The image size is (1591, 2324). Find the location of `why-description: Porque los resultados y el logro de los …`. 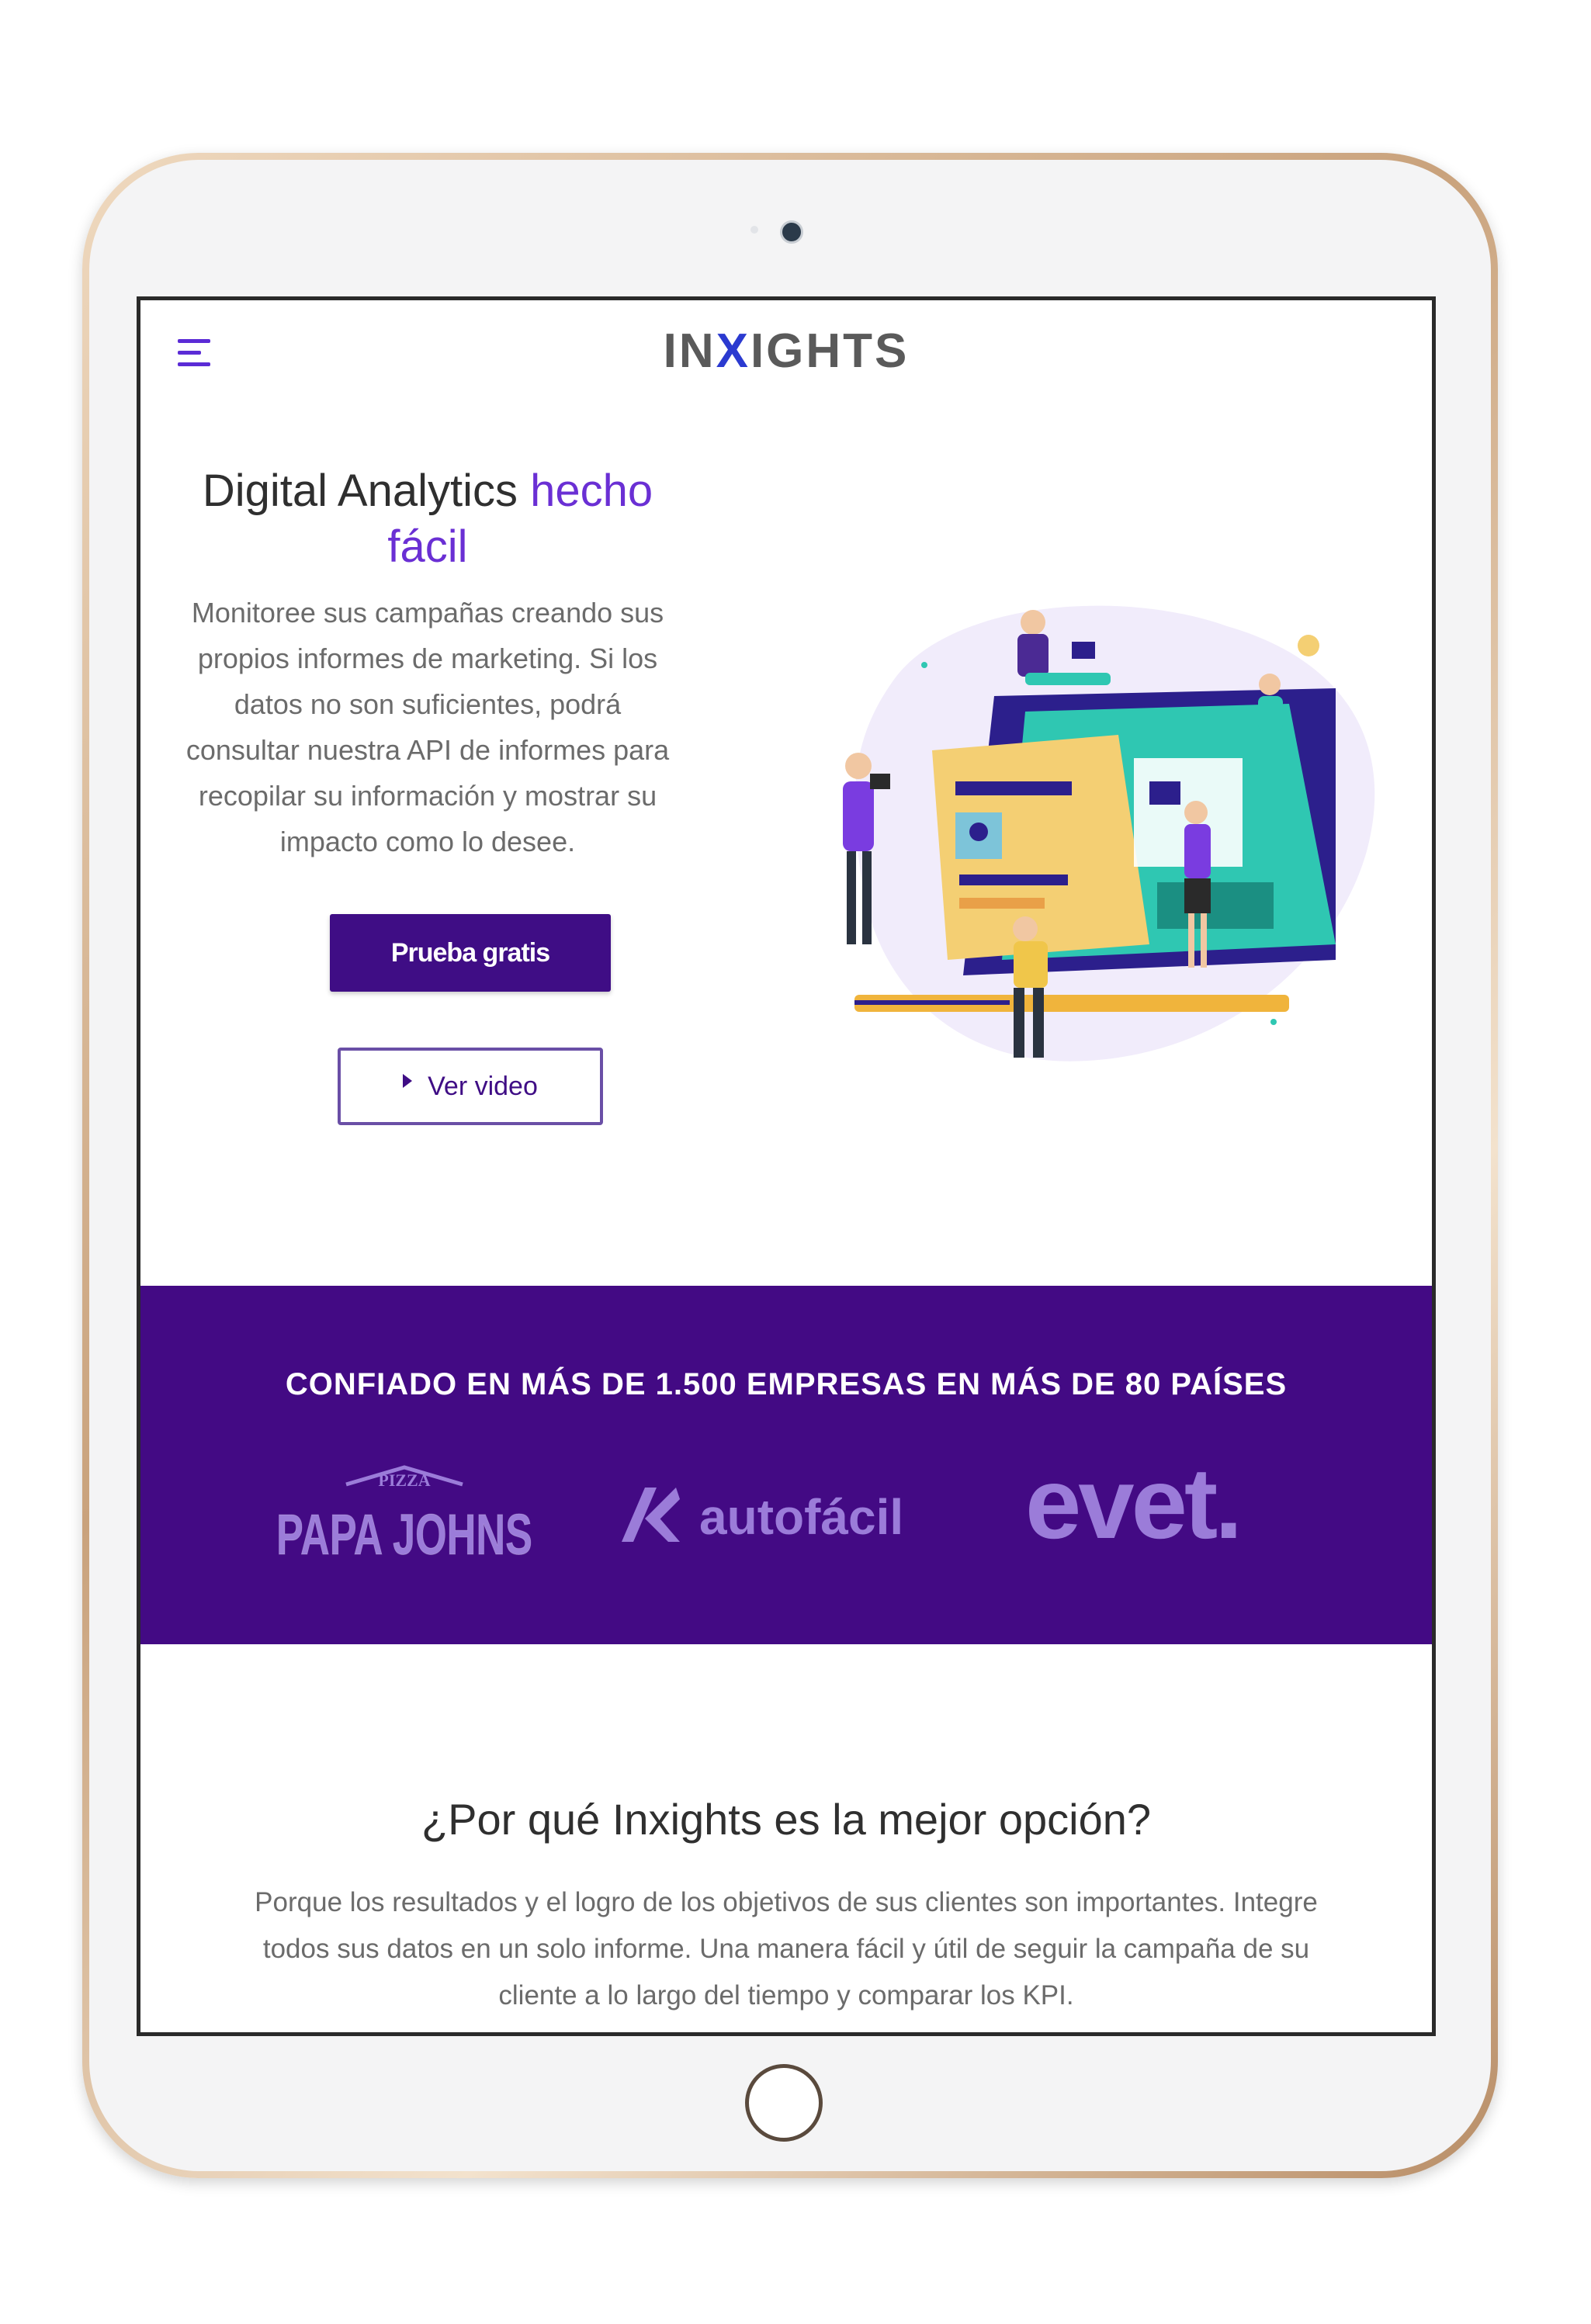

why-description: Porque los resultados y el logro de los … is located at coordinates (786, 1949).